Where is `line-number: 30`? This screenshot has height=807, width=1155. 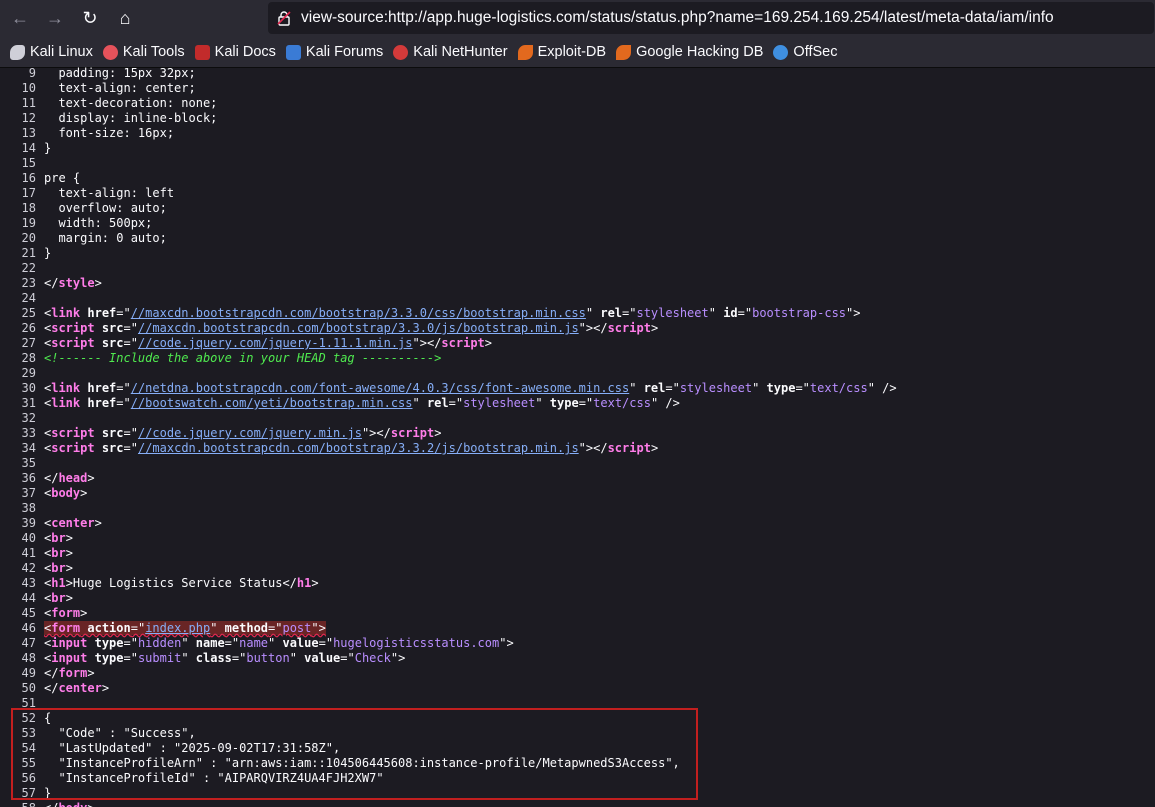
line-number: 30 is located at coordinates (28, 388).